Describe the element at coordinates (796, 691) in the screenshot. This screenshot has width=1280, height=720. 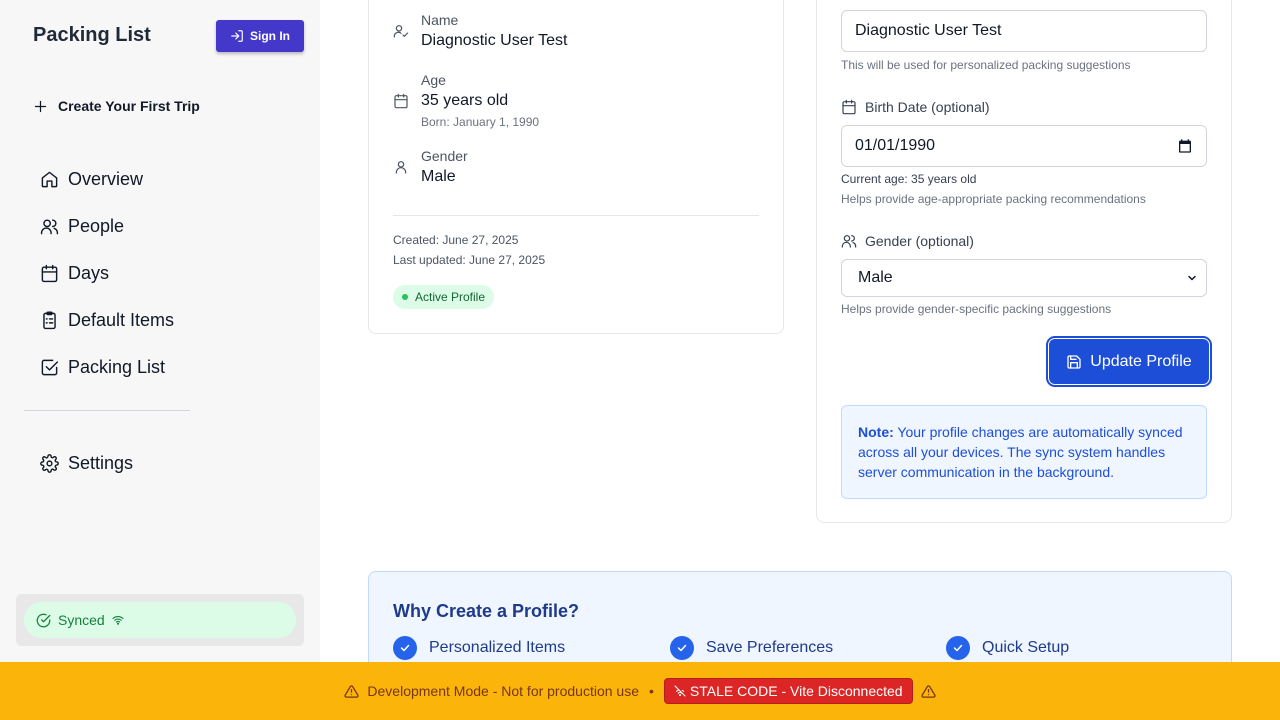
I see `stale-code-label: STALE CODE - Vite Disconnected` at that location.